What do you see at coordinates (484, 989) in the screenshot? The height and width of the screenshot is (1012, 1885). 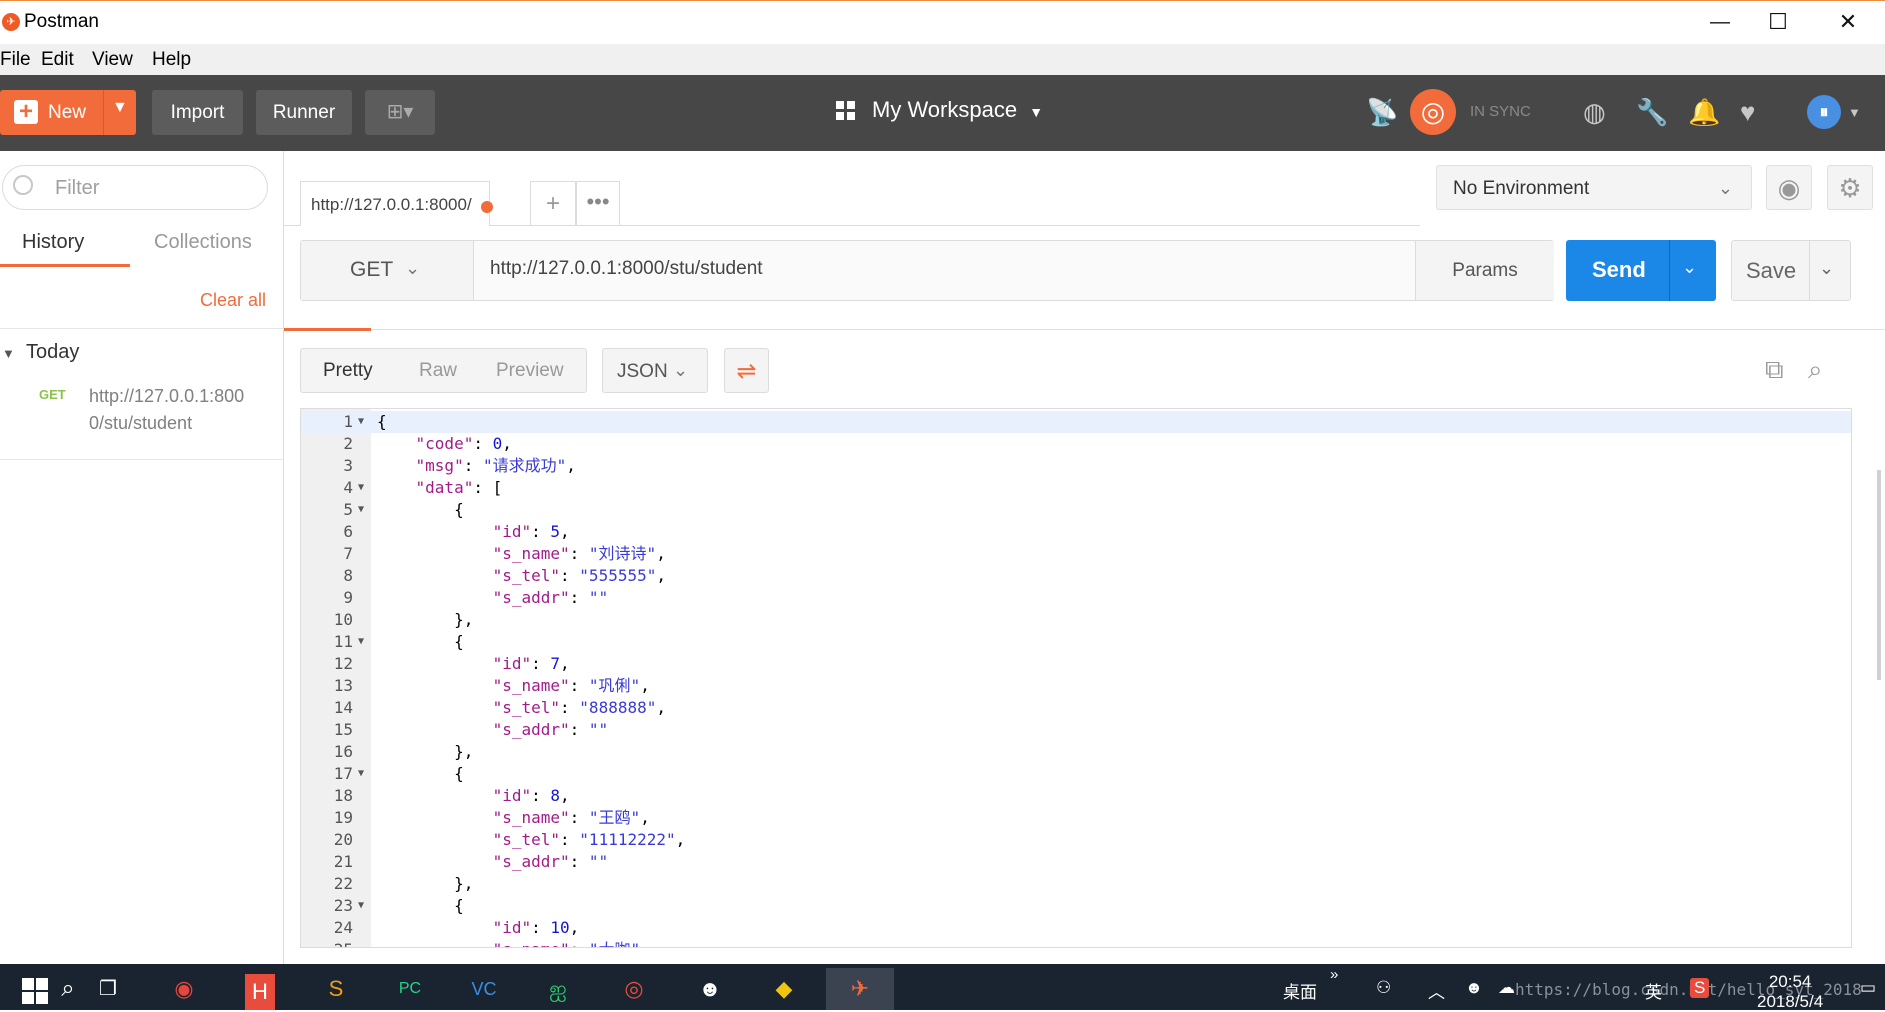 I see `vscode-icon: VC` at bounding box center [484, 989].